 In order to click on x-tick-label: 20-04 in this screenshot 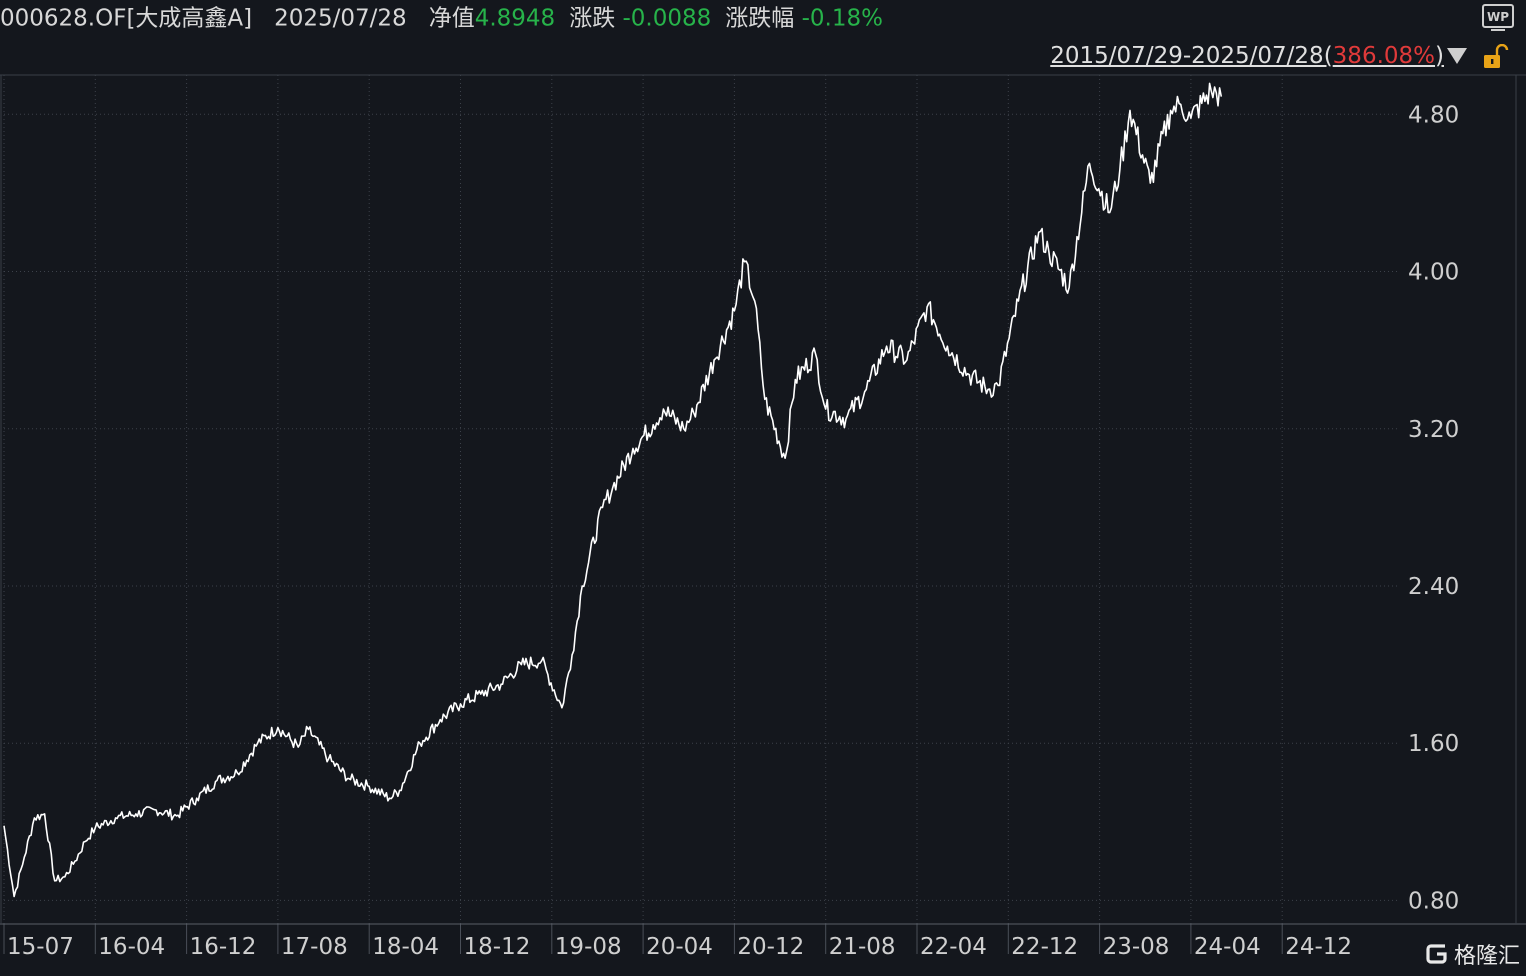, I will do `click(679, 947)`.